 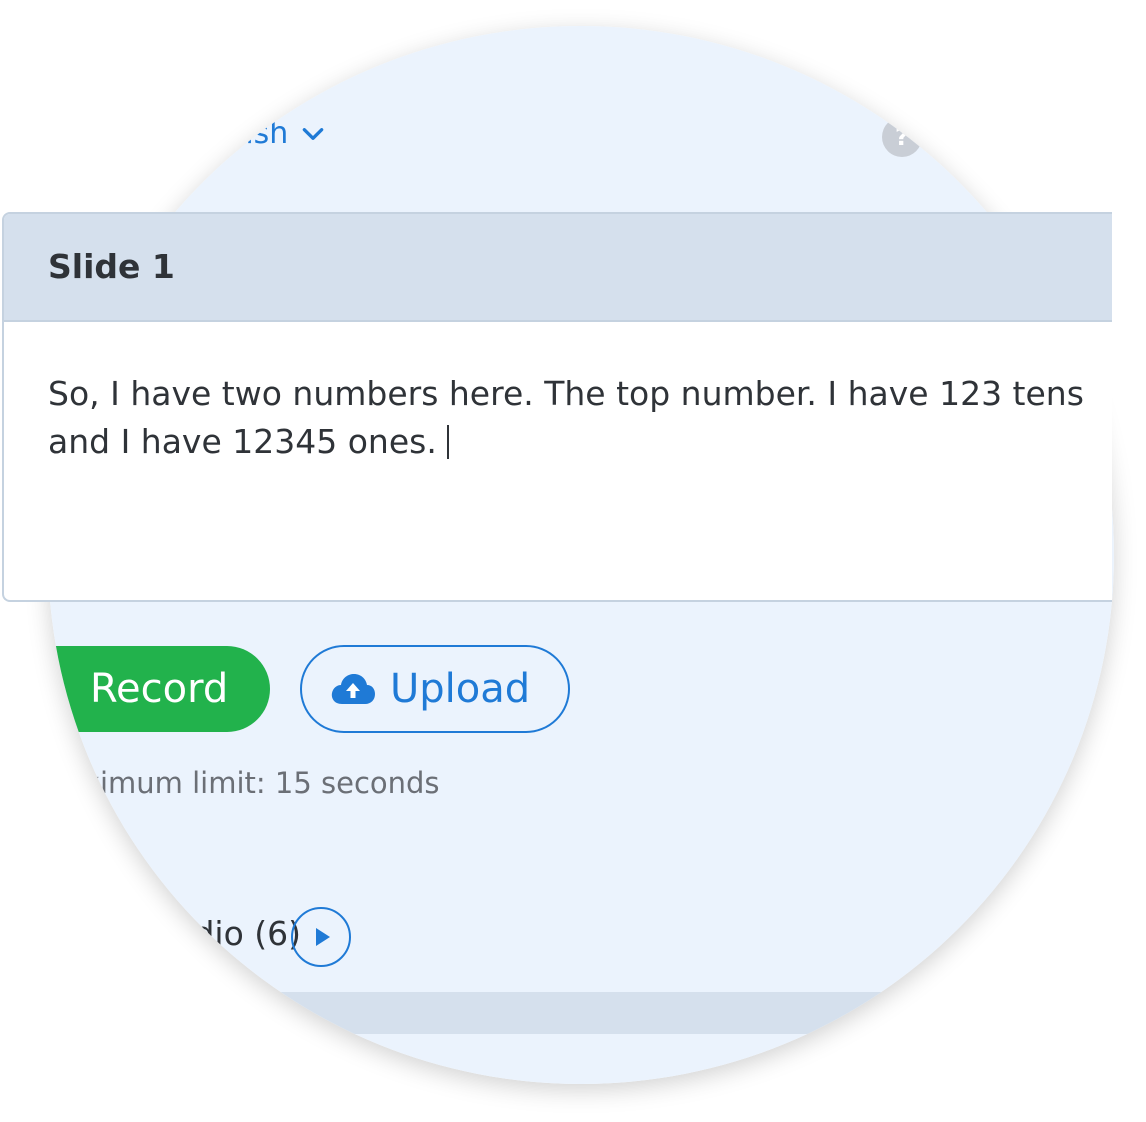 I want to click on slide-title: Slide 1, so click(x=558, y=268).